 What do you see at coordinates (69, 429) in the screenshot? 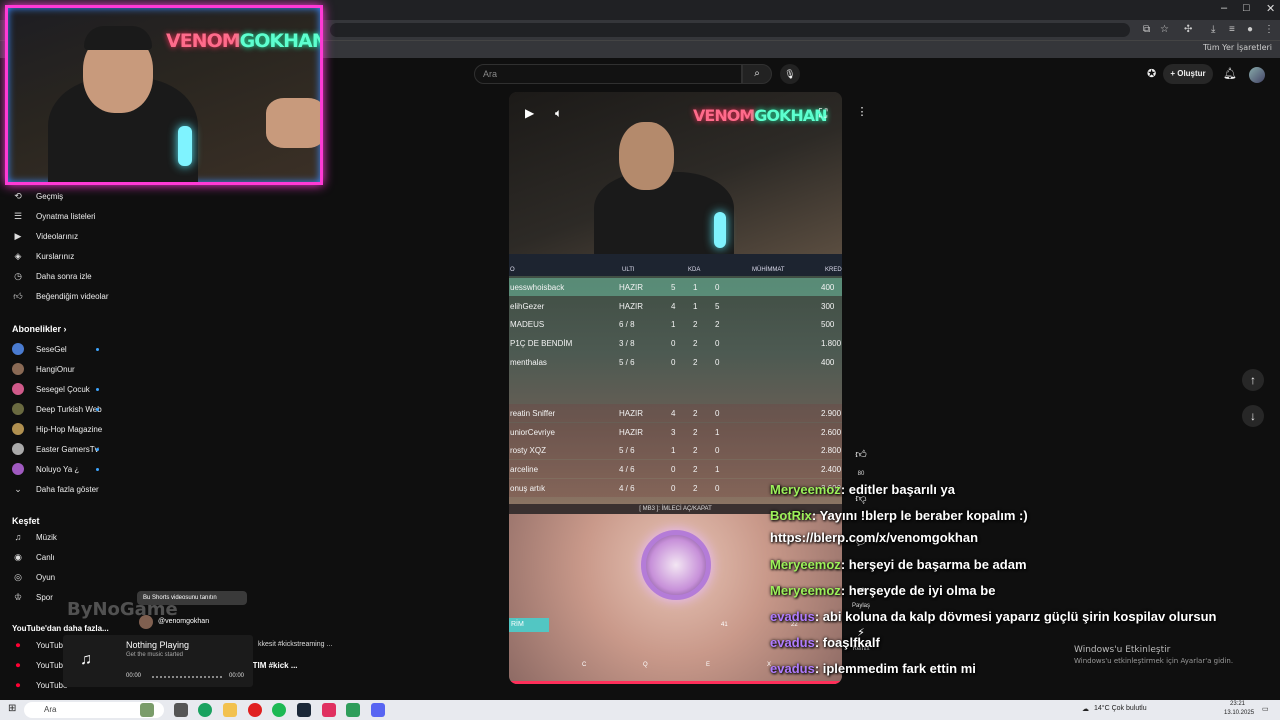
I see `subscription-label: Hip-Hop Magazine` at bounding box center [69, 429].